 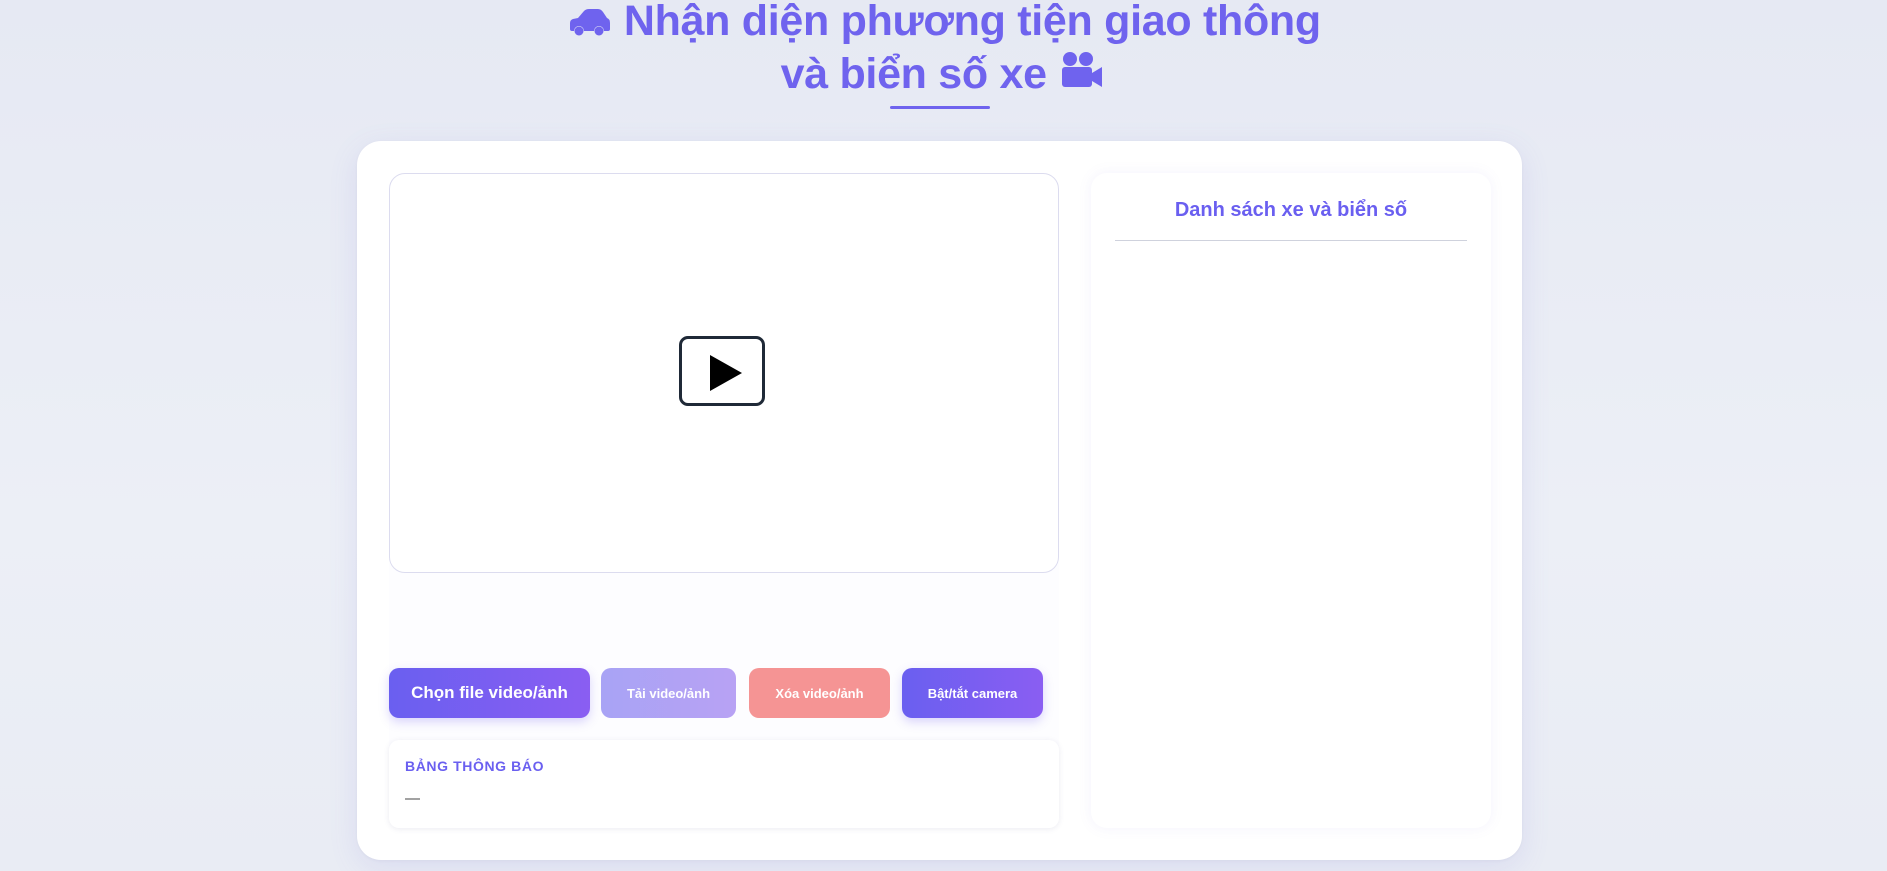 What do you see at coordinates (913, 74) in the screenshot?
I see `title-text-2: và biển số xe` at bounding box center [913, 74].